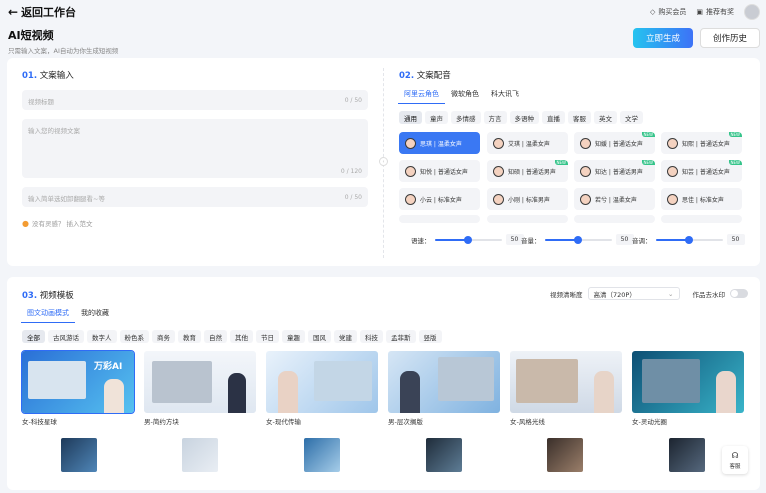 The height and width of the screenshot is (493, 766). I want to click on volume-value: 50, so click(624, 239).